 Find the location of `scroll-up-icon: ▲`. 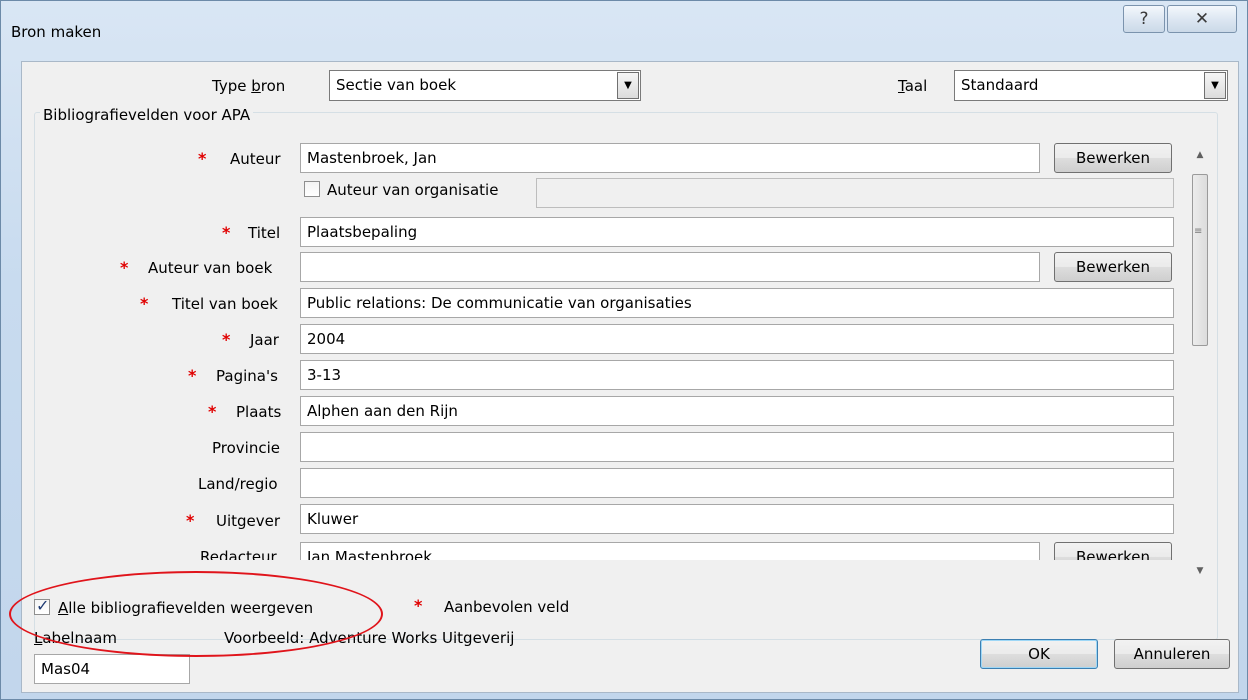

scroll-up-icon: ▲ is located at coordinates (1200, 155).